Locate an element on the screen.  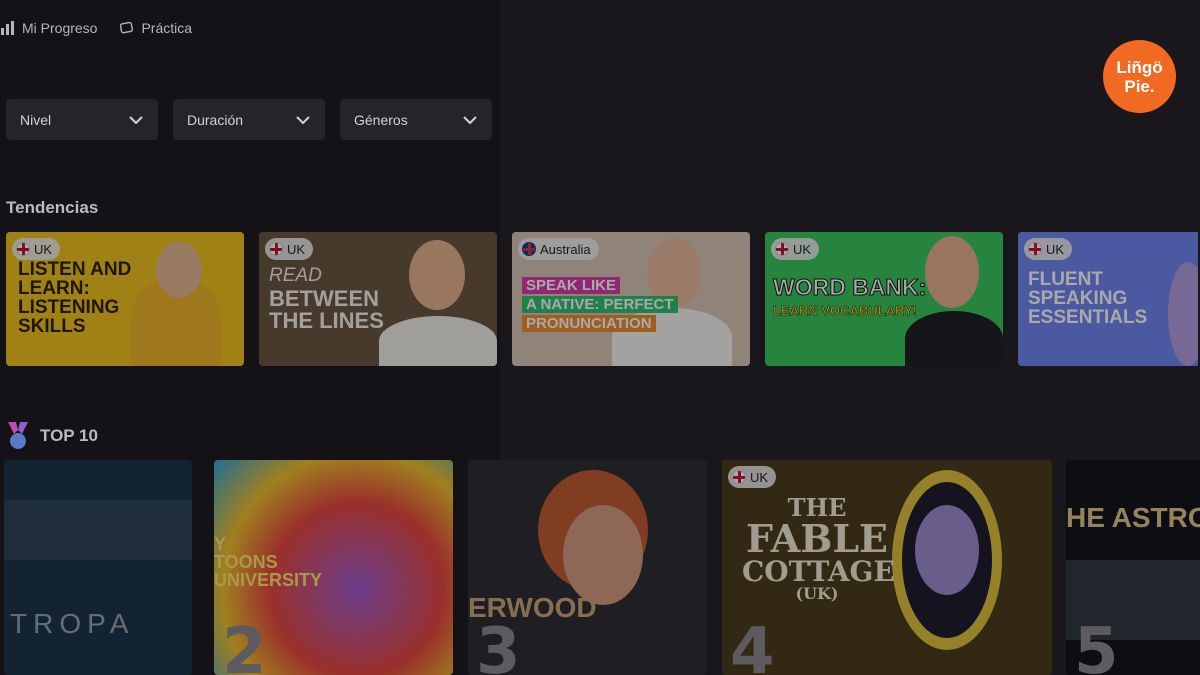
filter-bar: Nivel Duración Géneros is located at coordinates (249, 119).